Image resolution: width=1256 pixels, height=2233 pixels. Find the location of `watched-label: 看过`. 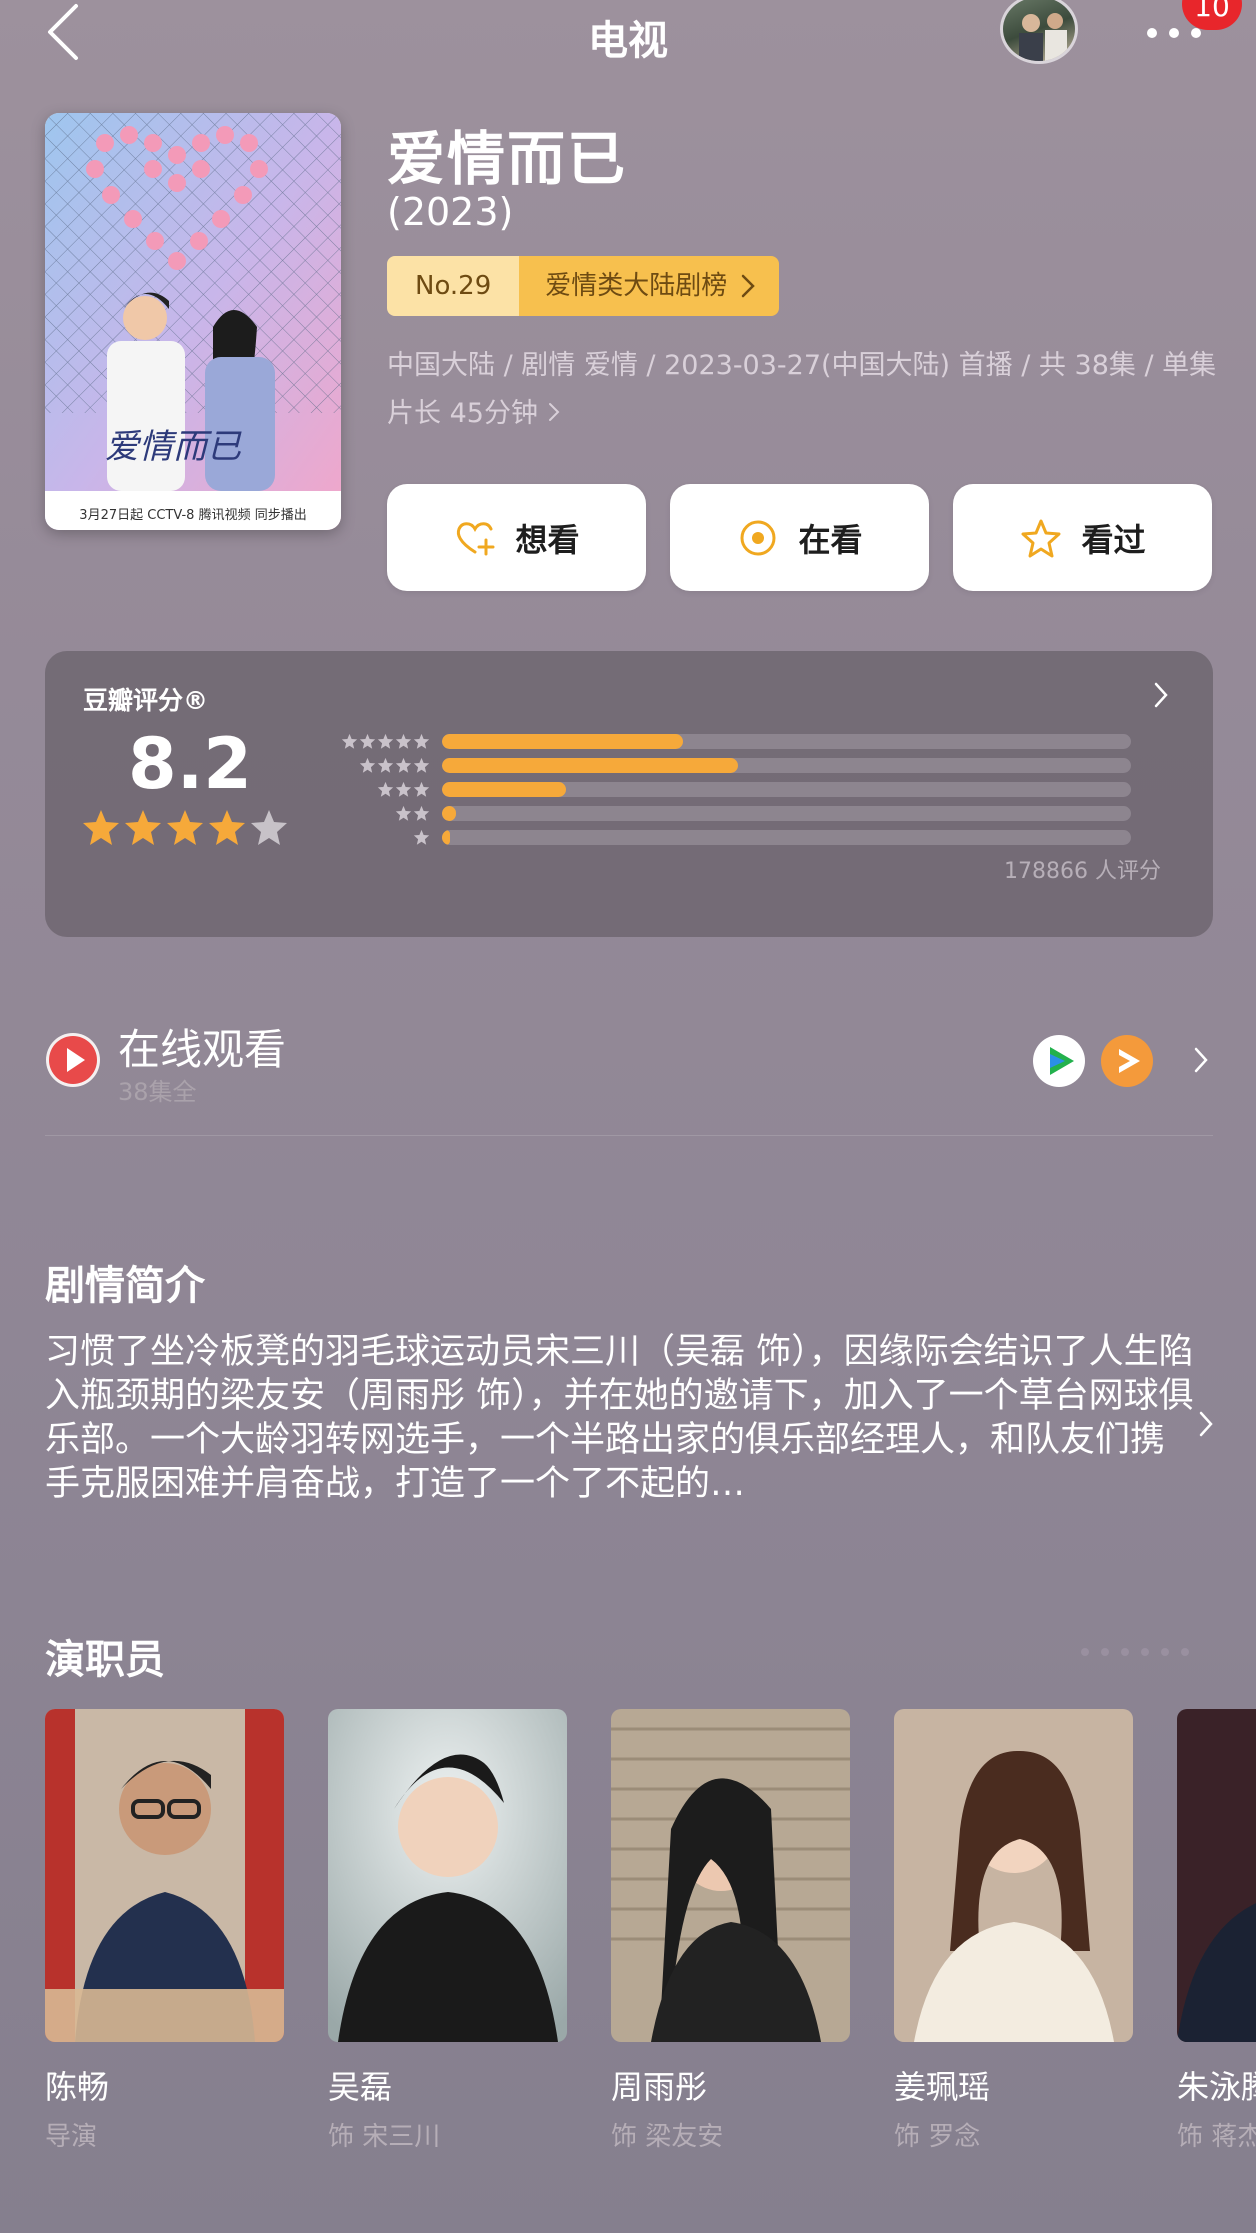

watched-label: 看过 is located at coordinates (1113, 539).